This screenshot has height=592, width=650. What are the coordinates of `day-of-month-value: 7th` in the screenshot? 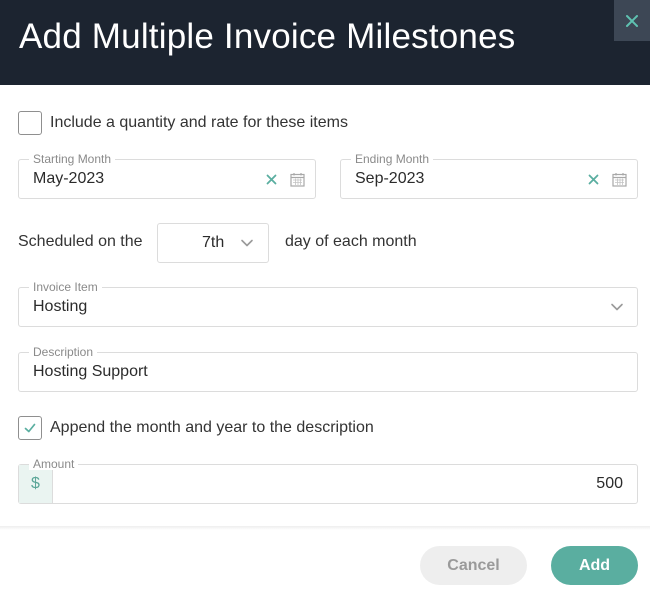 It's located at (213, 242).